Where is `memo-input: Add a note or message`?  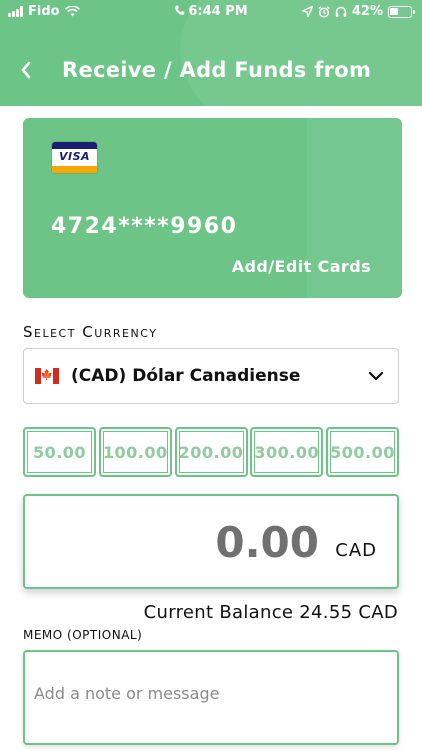 memo-input: Add a note or message is located at coordinates (211, 697).